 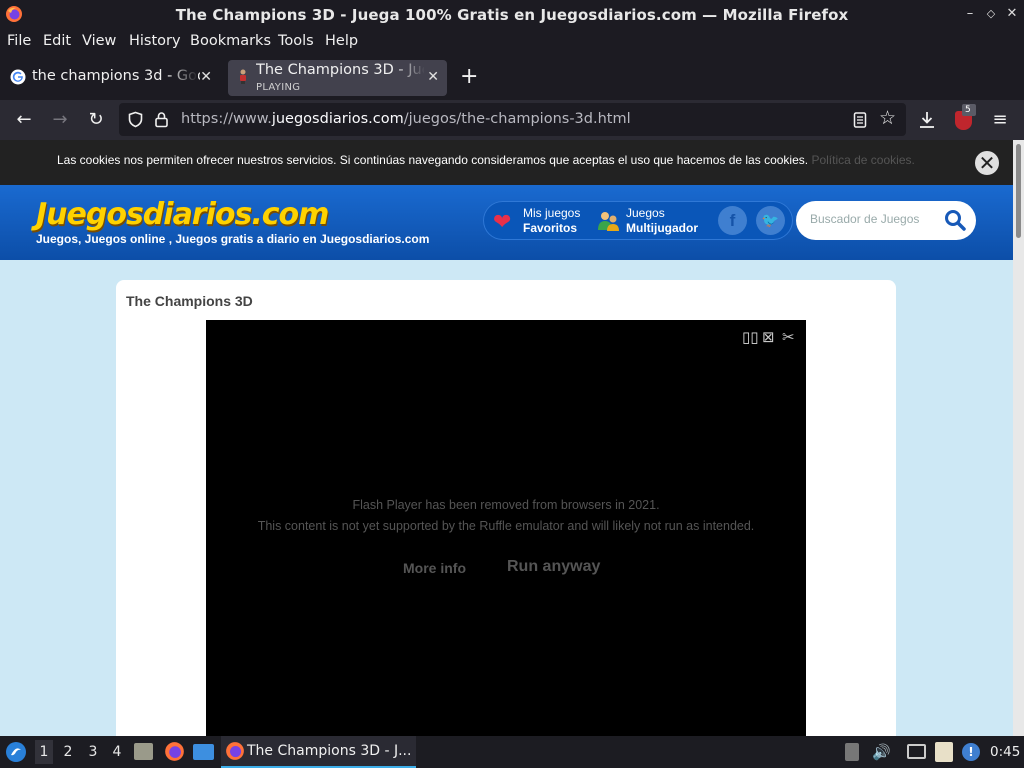 I want to click on storage-icon, so click(x=852, y=752).